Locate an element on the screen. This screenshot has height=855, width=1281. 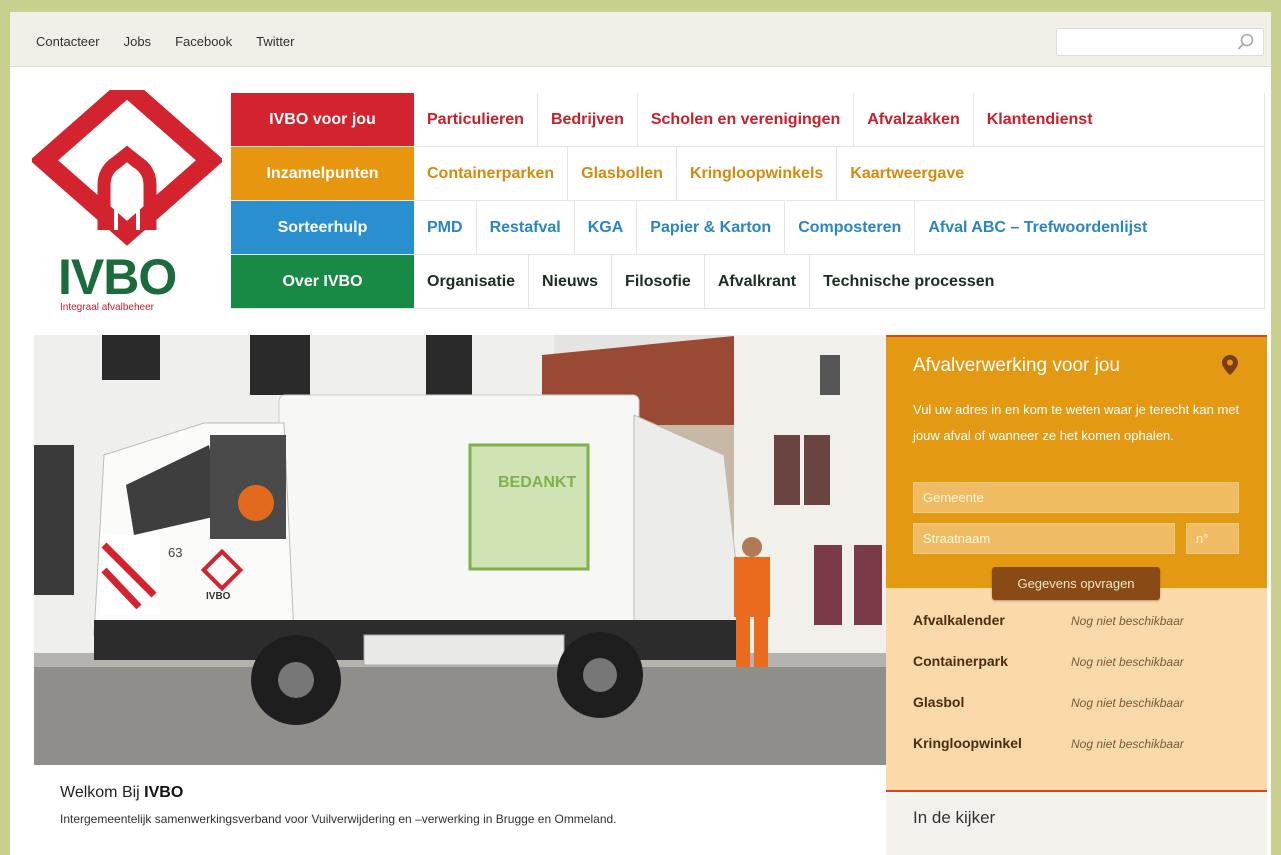
logo-wordmark: IVBO is located at coordinates (117, 277).